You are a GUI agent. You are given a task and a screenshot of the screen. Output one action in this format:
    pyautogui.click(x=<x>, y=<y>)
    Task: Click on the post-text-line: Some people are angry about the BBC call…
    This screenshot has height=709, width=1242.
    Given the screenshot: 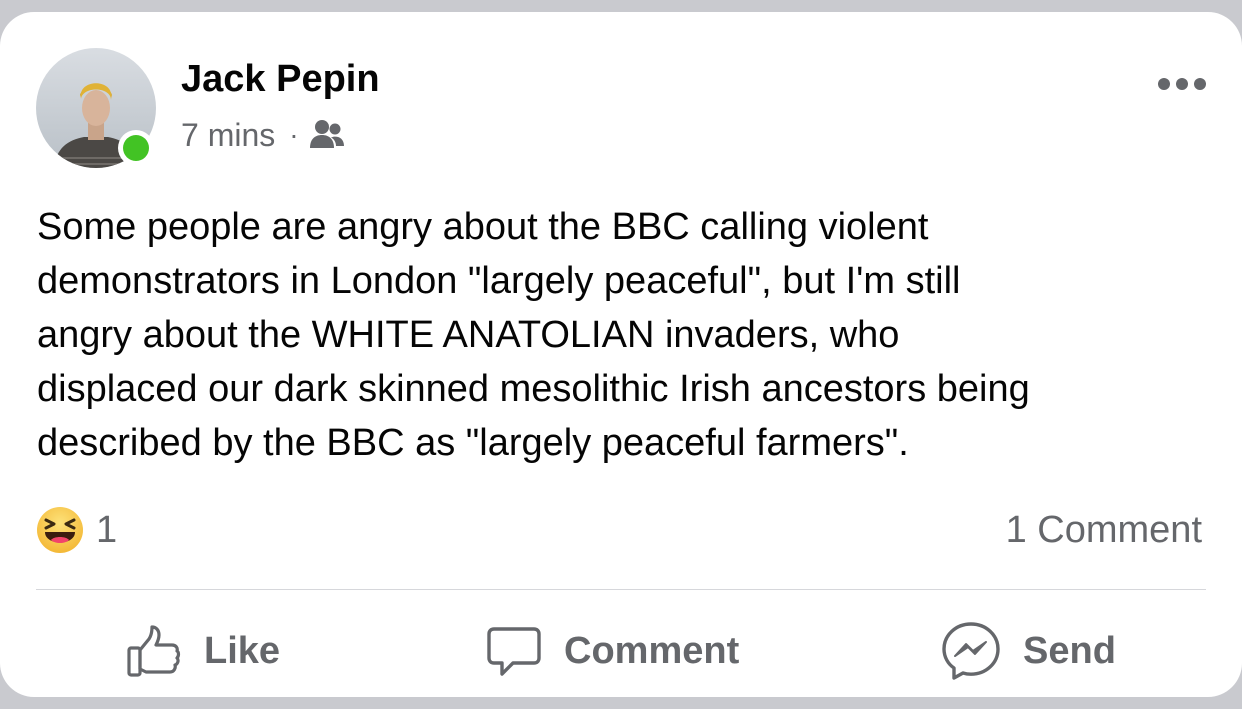 What is the action you would take?
    pyautogui.click(x=483, y=227)
    